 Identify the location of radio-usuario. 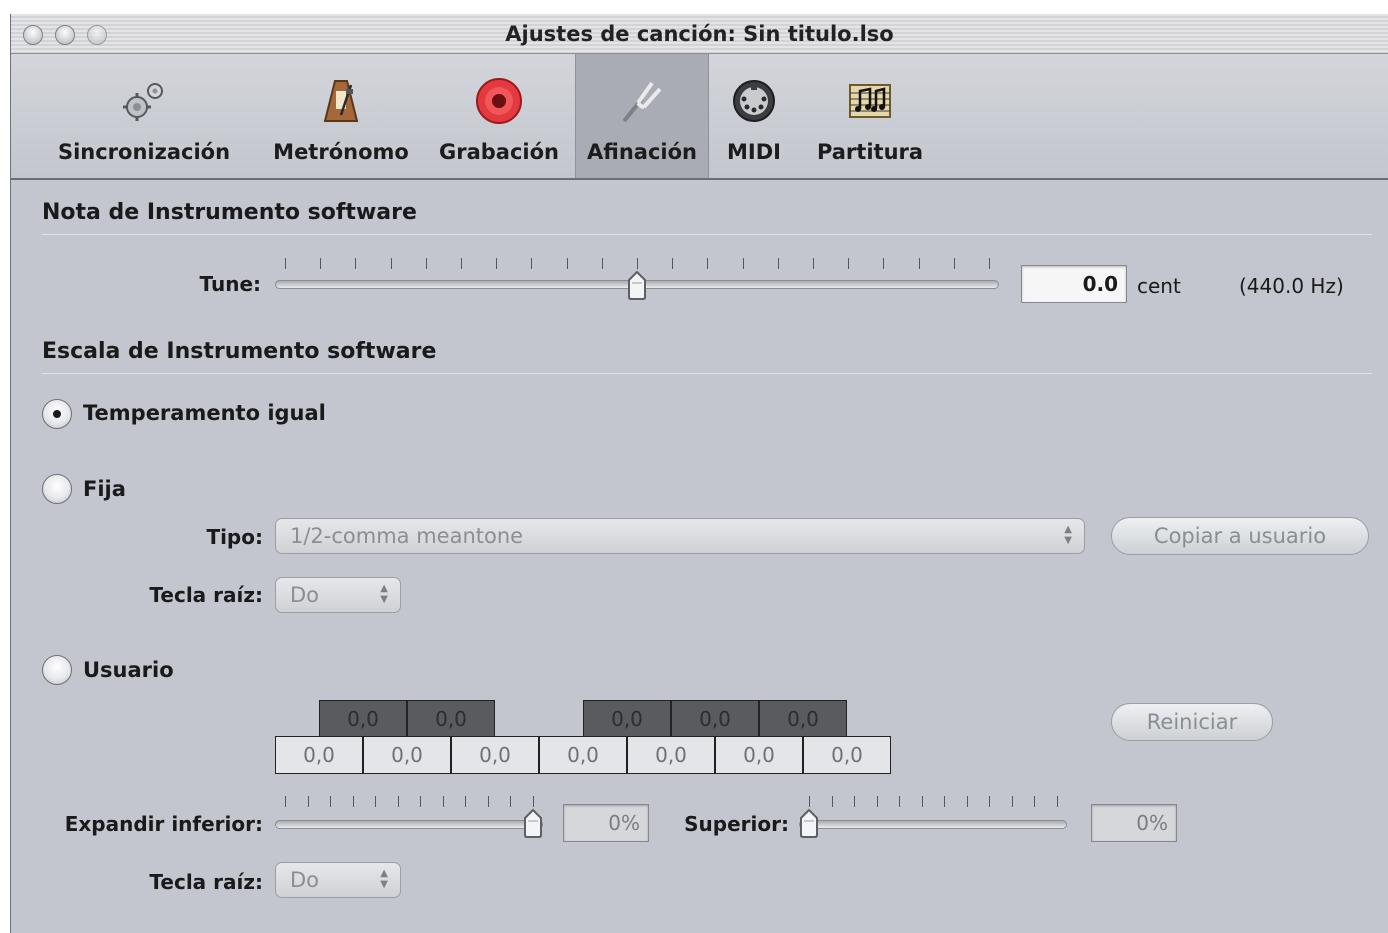
(57, 670).